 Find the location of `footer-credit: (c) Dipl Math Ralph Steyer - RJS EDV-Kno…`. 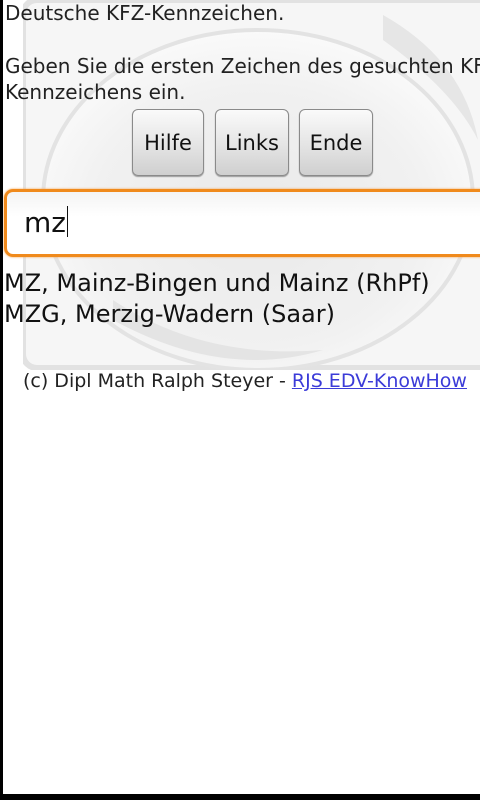

footer-credit: (c) Dipl Math Ralph Steyer - RJS EDV-Kno… is located at coordinates (245, 381).